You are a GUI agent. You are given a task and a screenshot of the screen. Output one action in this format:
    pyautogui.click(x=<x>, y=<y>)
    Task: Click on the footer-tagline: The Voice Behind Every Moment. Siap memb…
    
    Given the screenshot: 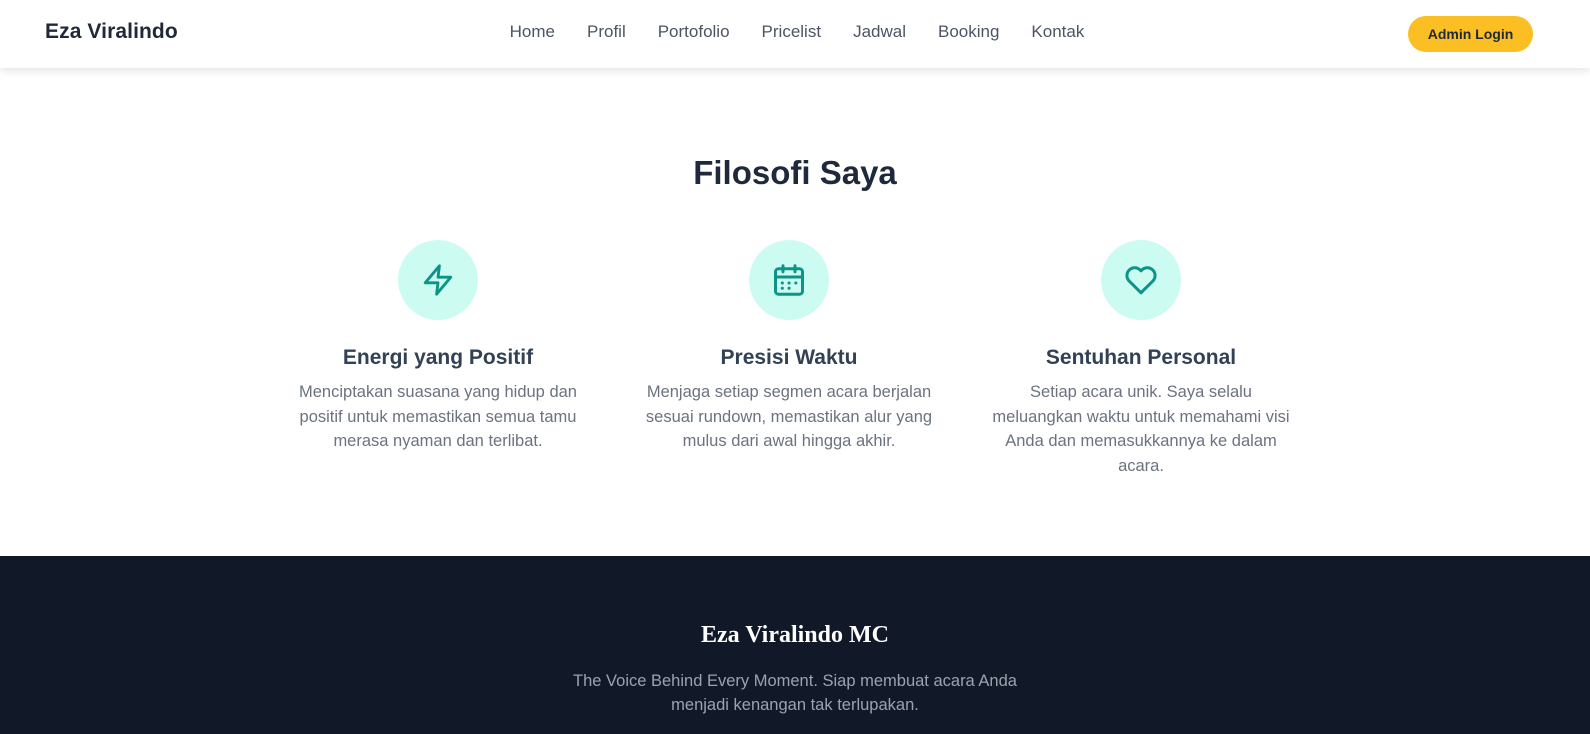 What is the action you would take?
    pyautogui.click(x=795, y=693)
    